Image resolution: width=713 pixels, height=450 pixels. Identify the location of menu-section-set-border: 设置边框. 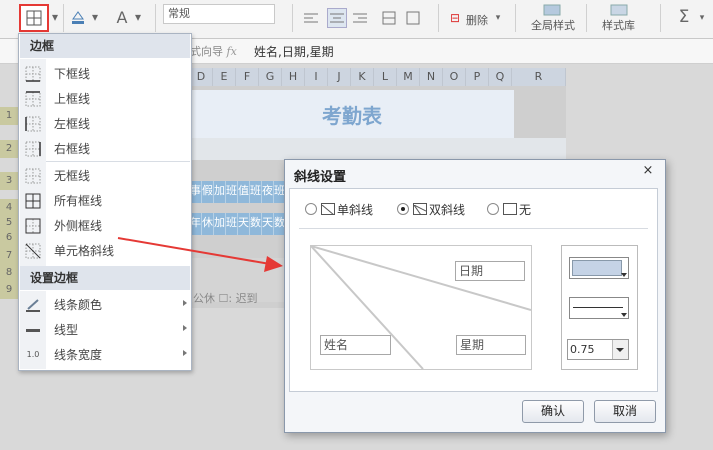
(105, 278).